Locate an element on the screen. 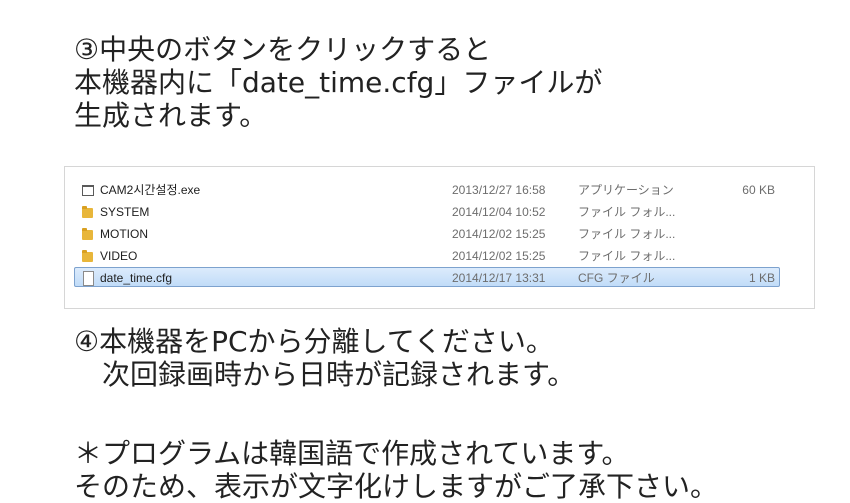 The image size is (850, 503). file-name: MOTION is located at coordinates (124, 234).